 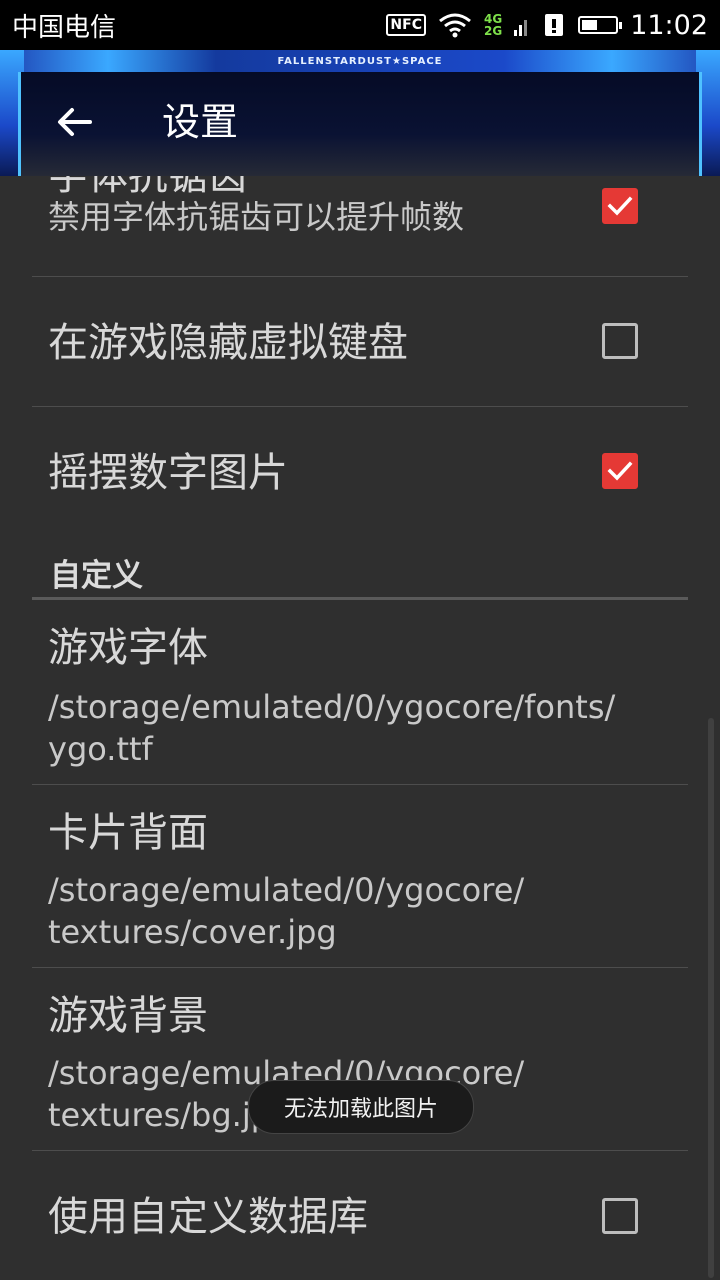 I want to click on network-2g-label: 2G, so click(x=493, y=31).